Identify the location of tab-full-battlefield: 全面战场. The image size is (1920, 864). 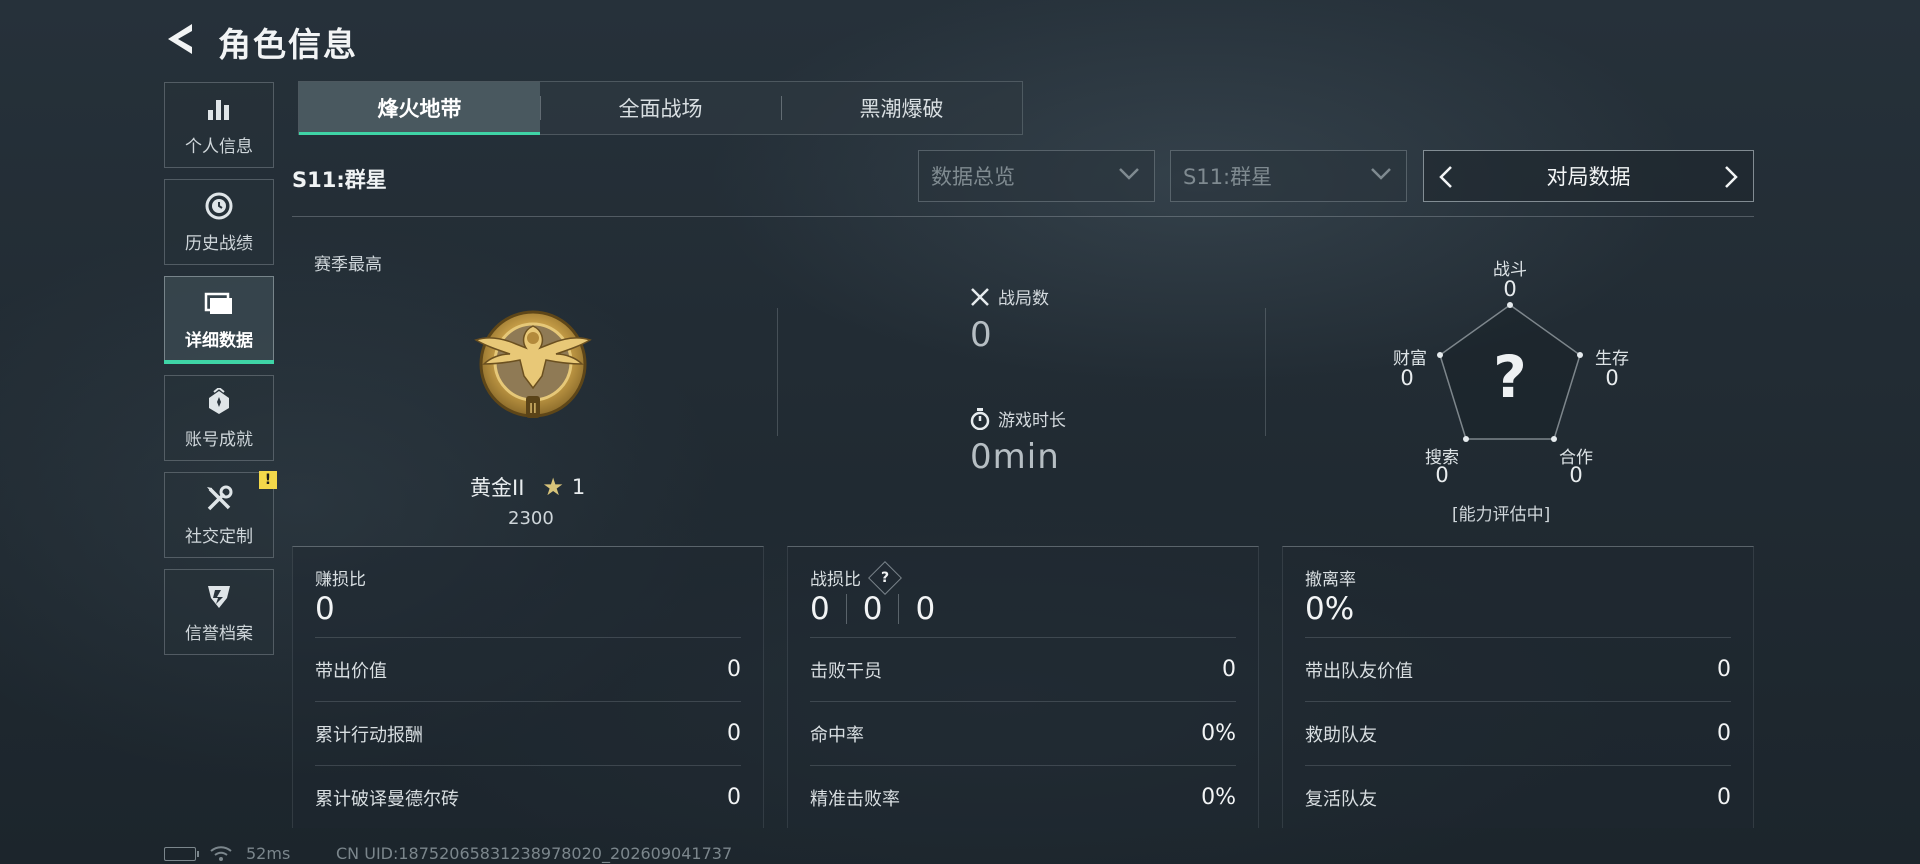
(660, 108).